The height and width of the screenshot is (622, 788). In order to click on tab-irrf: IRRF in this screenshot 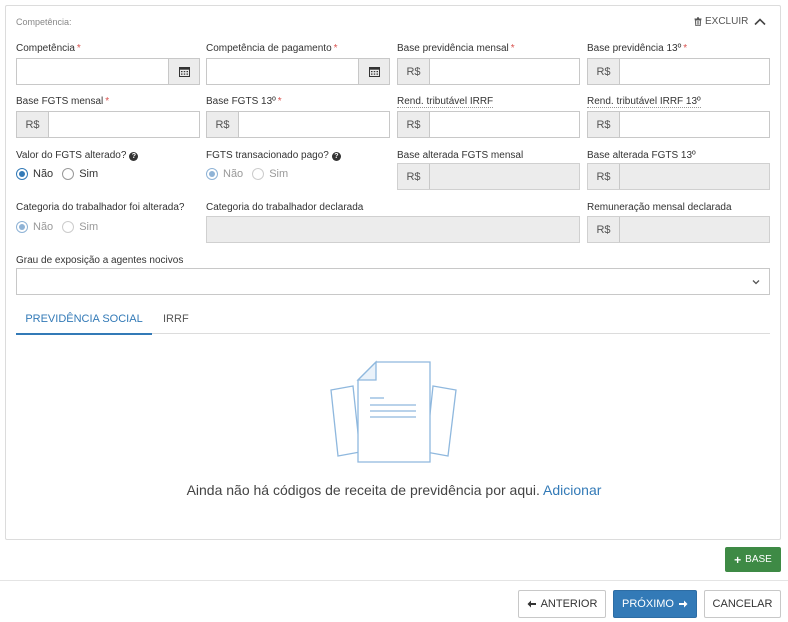, I will do `click(176, 319)`.